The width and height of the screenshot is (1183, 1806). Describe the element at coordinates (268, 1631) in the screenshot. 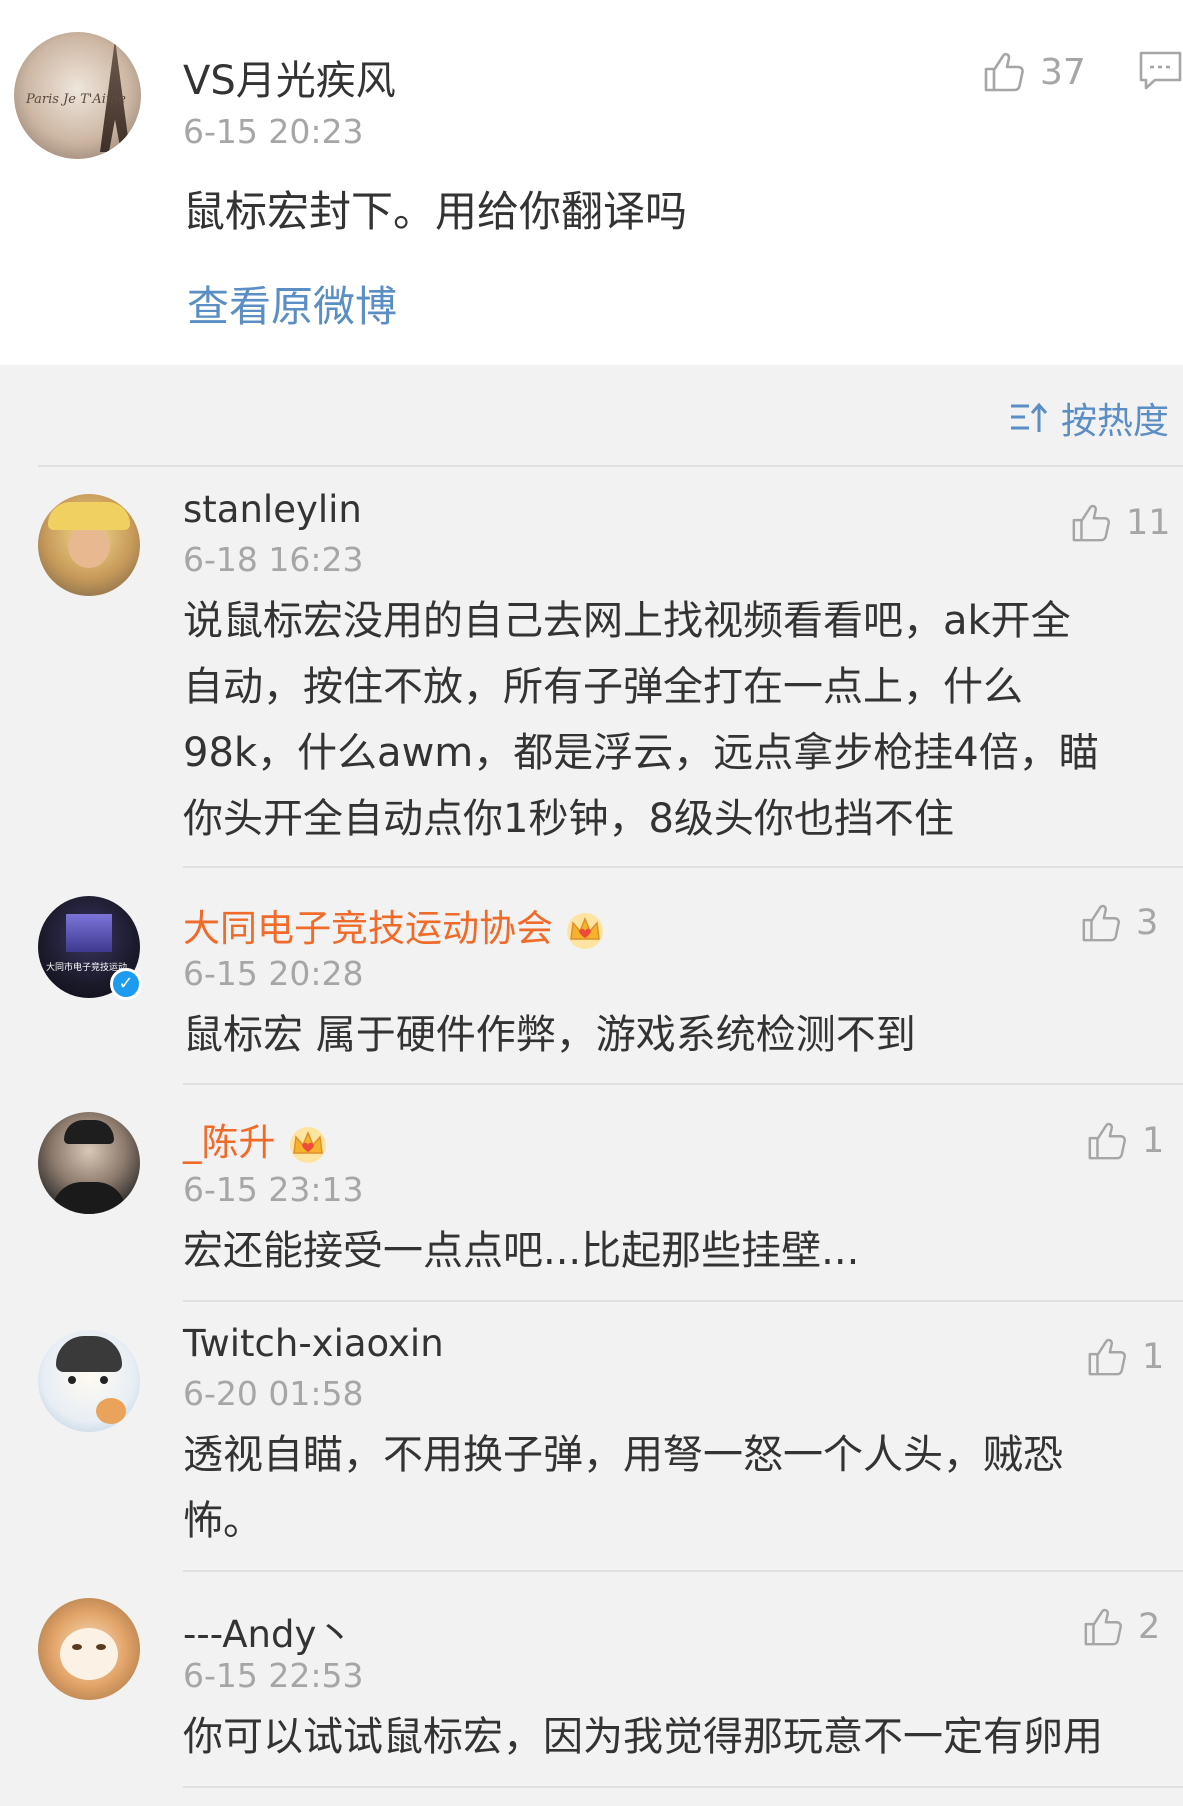

I see `commenter-name: ---Andy丶` at that location.